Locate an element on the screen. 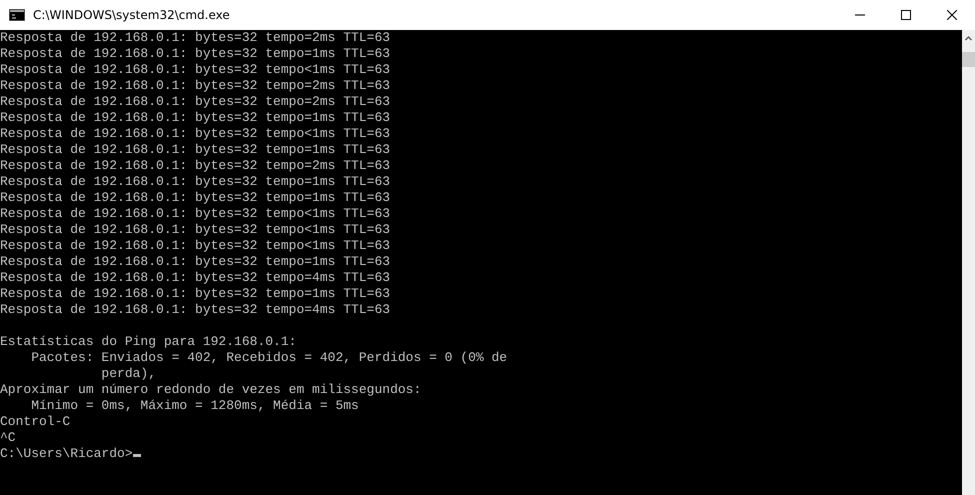  scroll-thumb is located at coordinates (968, 59).